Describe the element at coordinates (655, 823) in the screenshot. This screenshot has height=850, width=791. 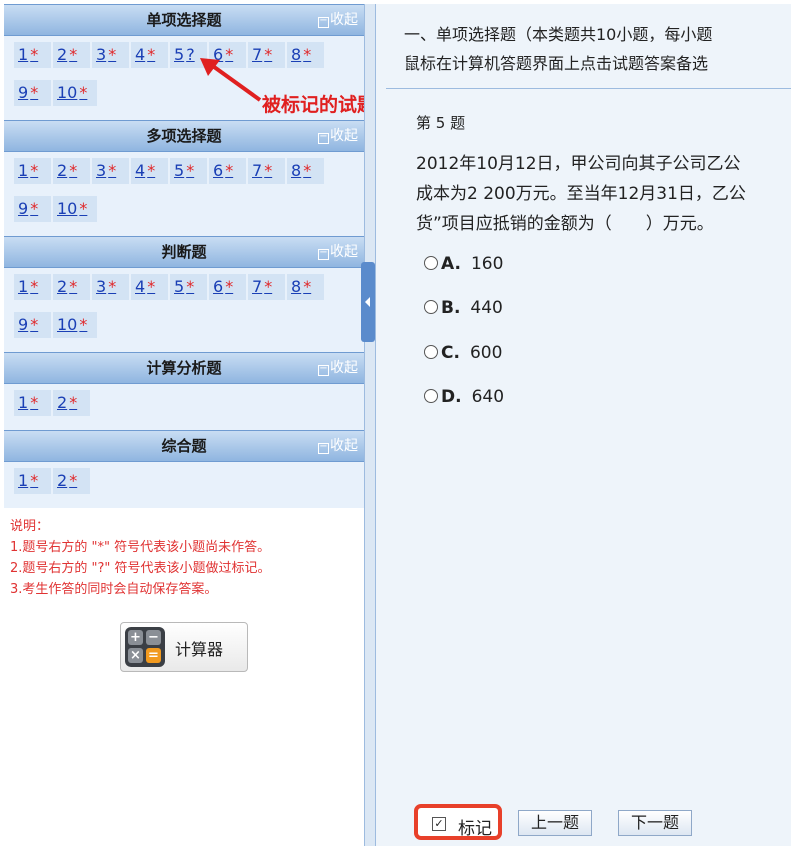
I see `next-question-button: 下一题` at that location.